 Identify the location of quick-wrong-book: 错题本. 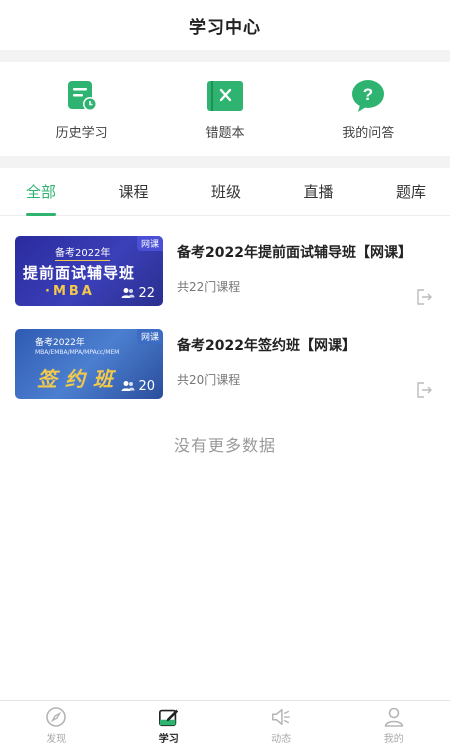
(225, 109).